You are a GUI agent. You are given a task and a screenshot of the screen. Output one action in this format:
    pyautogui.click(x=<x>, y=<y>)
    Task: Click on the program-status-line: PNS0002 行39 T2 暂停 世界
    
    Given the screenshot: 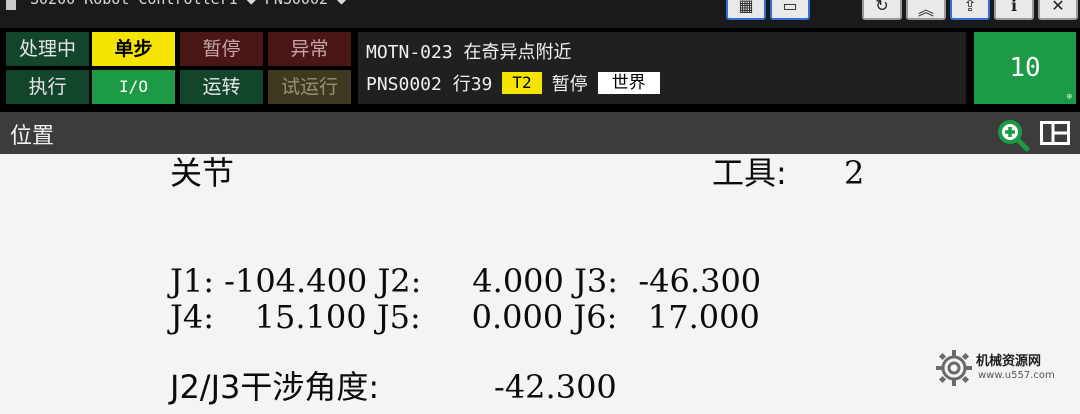 What is the action you would take?
    pyautogui.click(x=513, y=83)
    